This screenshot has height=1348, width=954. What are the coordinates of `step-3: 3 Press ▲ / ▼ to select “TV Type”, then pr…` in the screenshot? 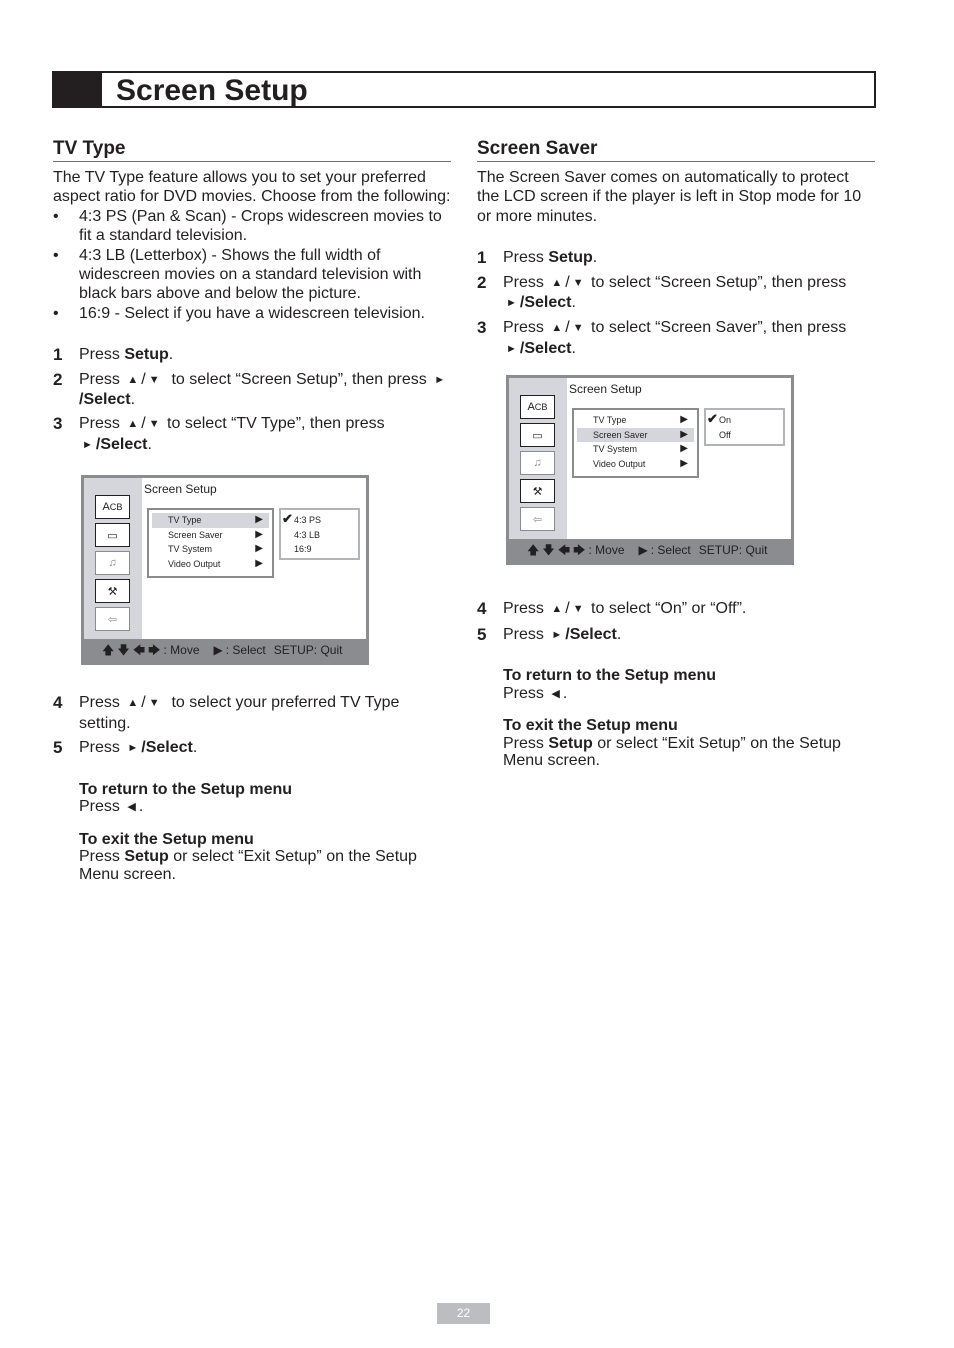 It's located at (252, 434).